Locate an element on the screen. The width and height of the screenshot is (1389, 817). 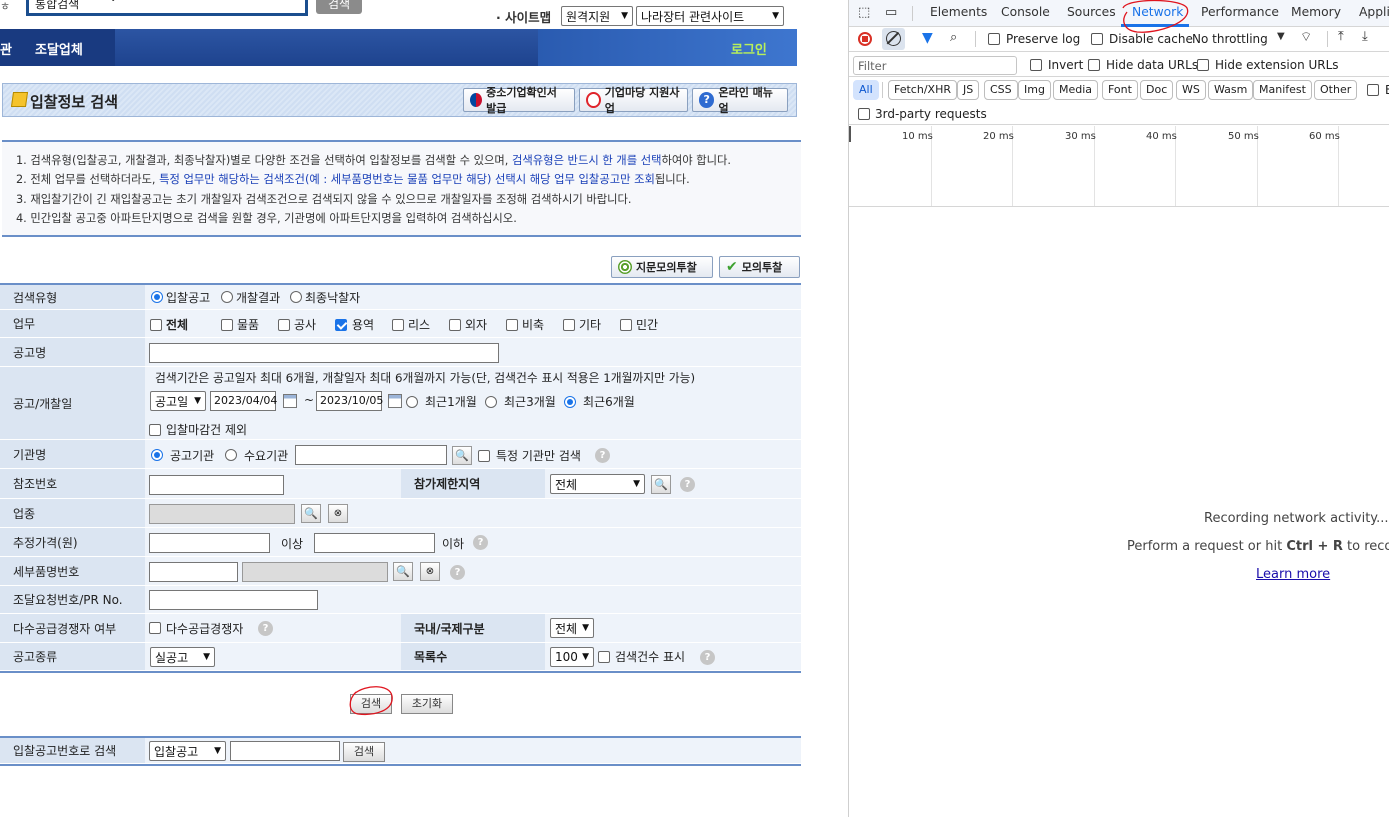
period-type-select: 공고일 ▼ is located at coordinates (178, 401).